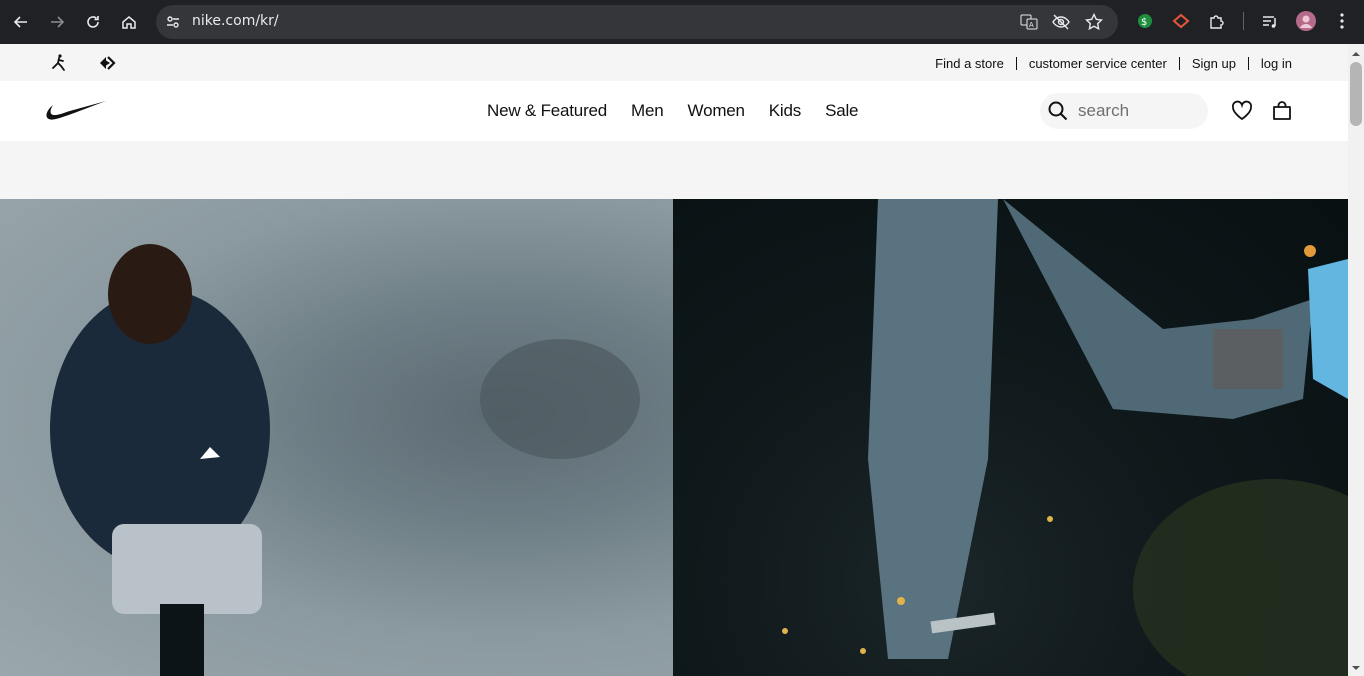 The image size is (1364, 676). I want to click on forward-icon, so click(57, 22).